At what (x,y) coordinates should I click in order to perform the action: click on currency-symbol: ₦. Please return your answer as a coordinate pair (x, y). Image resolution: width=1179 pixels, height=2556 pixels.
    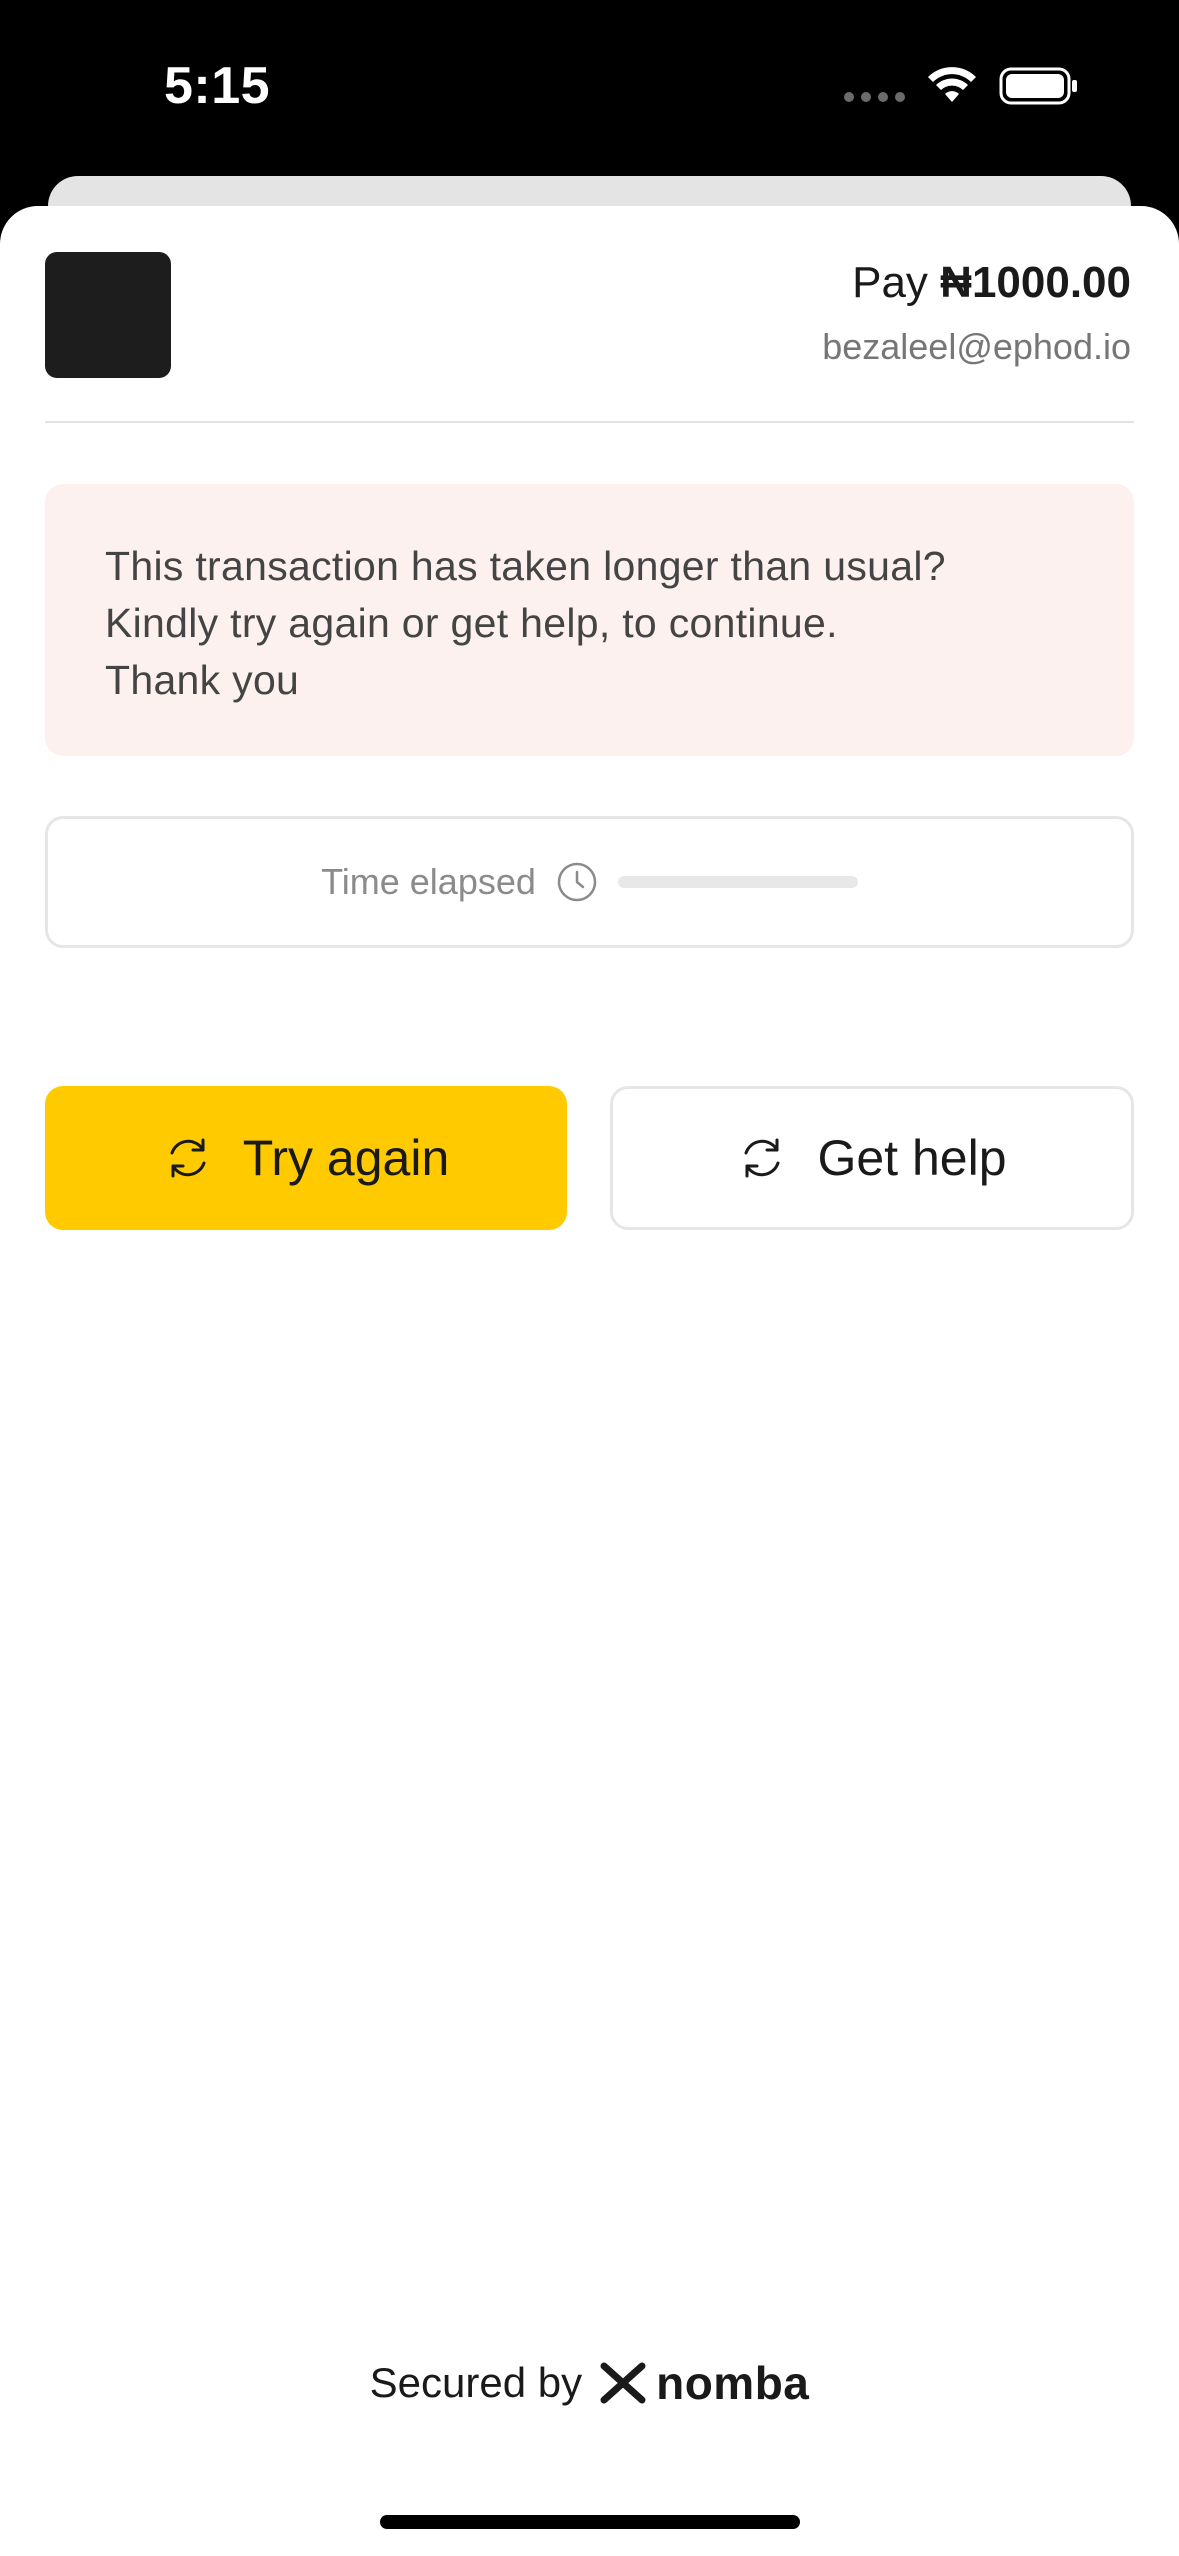
    Looking at the image, I should click on (956, 282).